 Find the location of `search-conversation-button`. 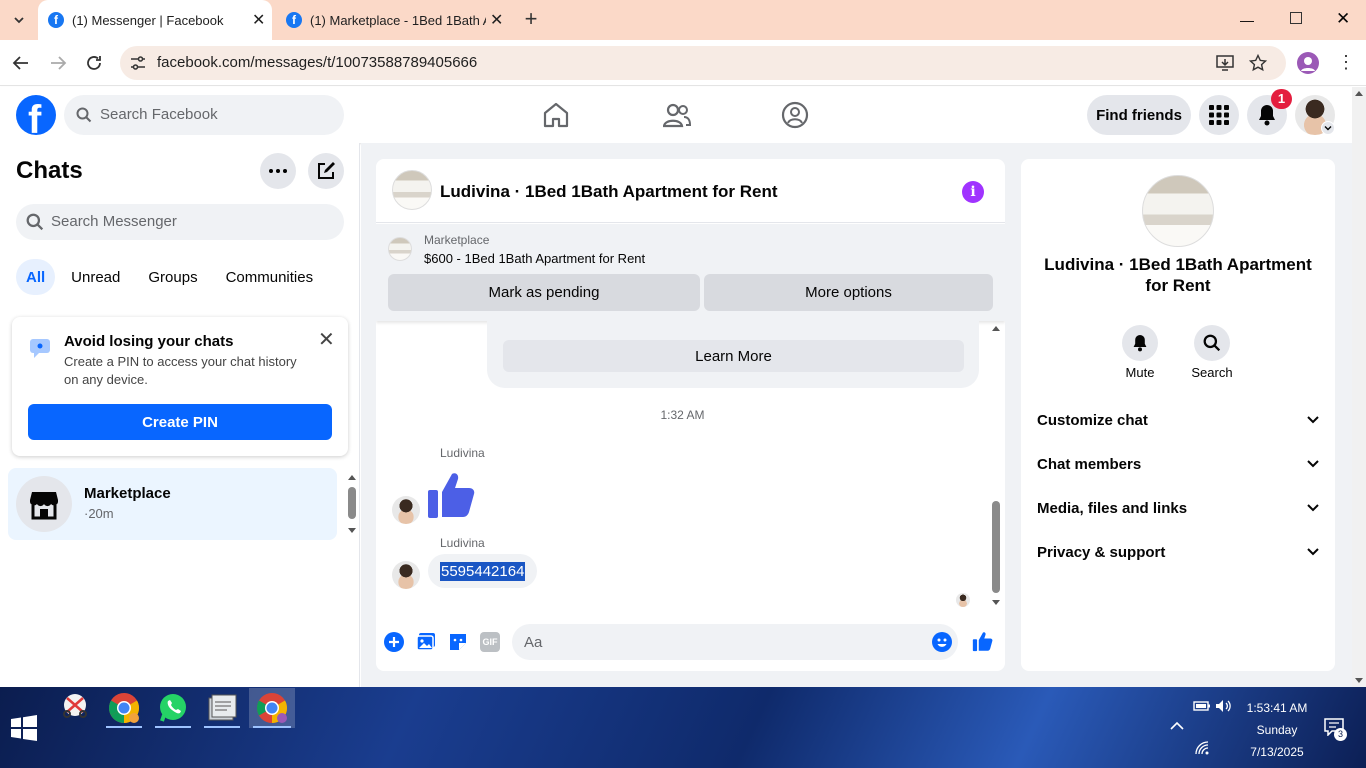

search-conversation-button is located at coordinates (1212, 343).